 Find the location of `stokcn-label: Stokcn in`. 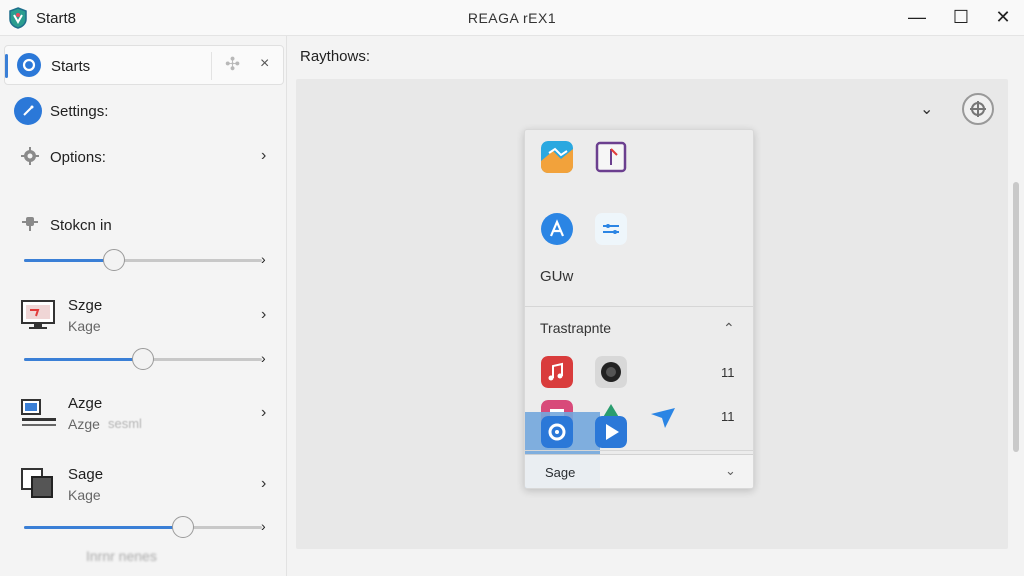

stokcn-label: Stokcn in is located at coordinates (81, 225).